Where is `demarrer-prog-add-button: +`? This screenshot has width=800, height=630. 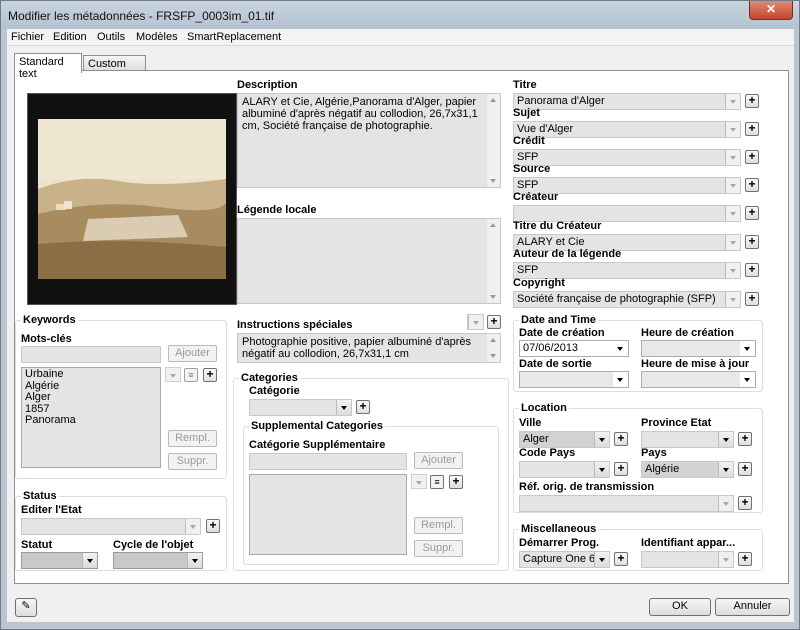
demarrer-prog-add-button: + is located at coordinates (621, 559).